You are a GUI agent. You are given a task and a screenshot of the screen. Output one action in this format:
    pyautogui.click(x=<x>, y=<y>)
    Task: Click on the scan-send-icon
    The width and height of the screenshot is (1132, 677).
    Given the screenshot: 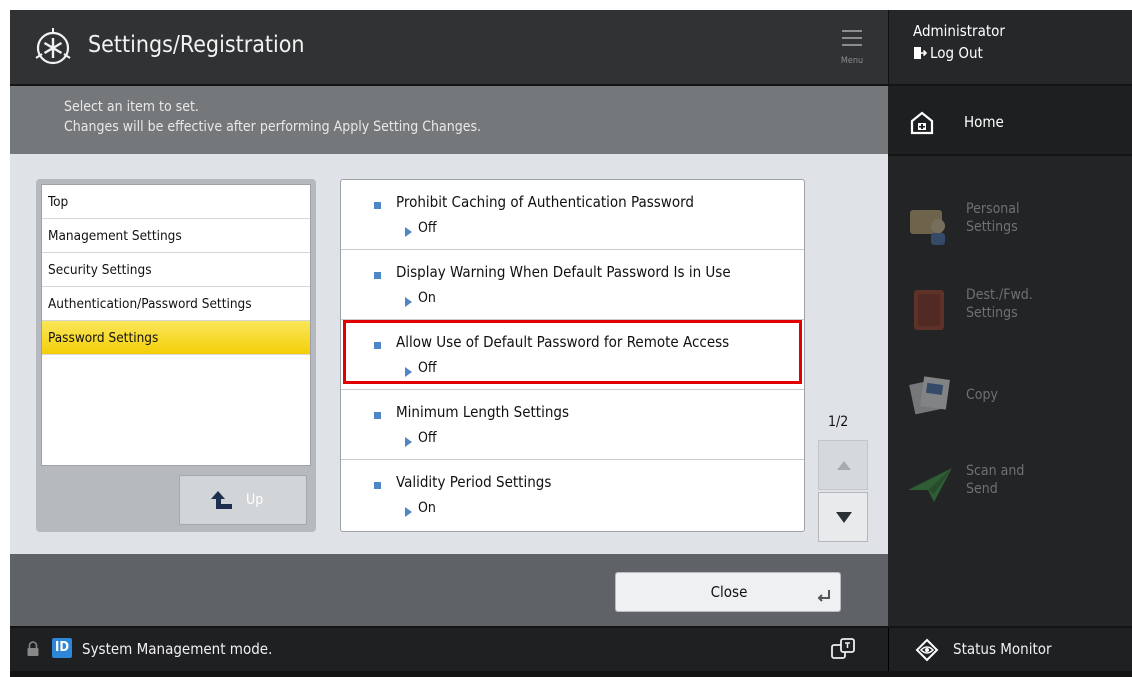 What is the action you would take?
    pyautogui.click(x=930, y=485)
    